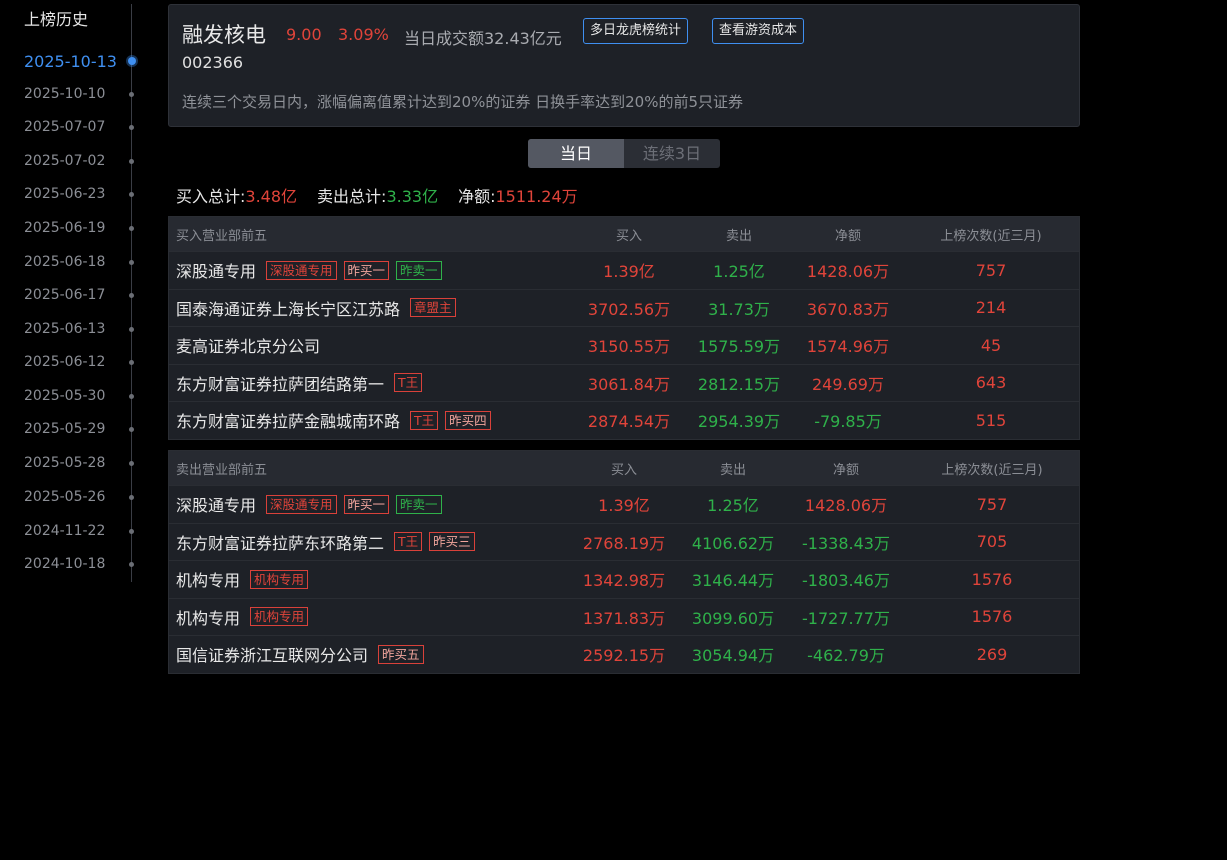  What do you see at coordinates (624, 579) in the screenshot?
I see `table-row: 机构专用 机构专用 1342.98万 3146.44万 -1803.46万 1576` at bounding box center [624, 579].